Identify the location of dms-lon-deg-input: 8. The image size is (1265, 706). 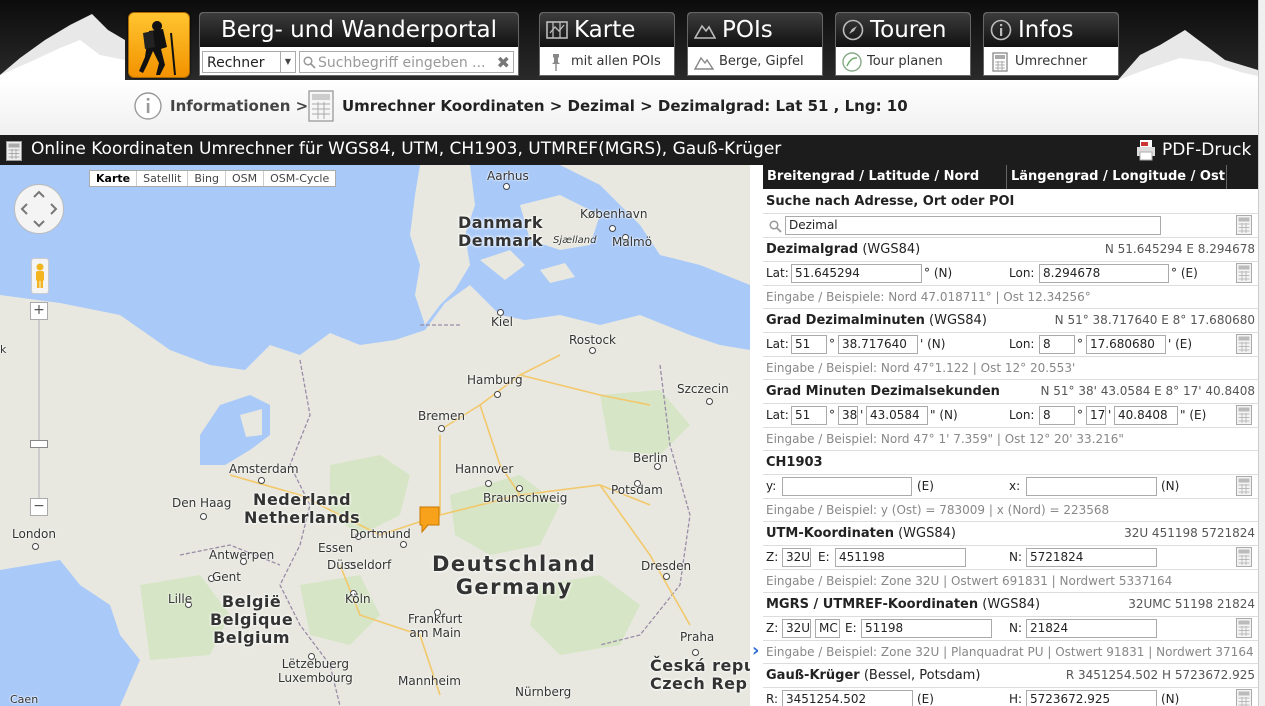
(1057, 415).